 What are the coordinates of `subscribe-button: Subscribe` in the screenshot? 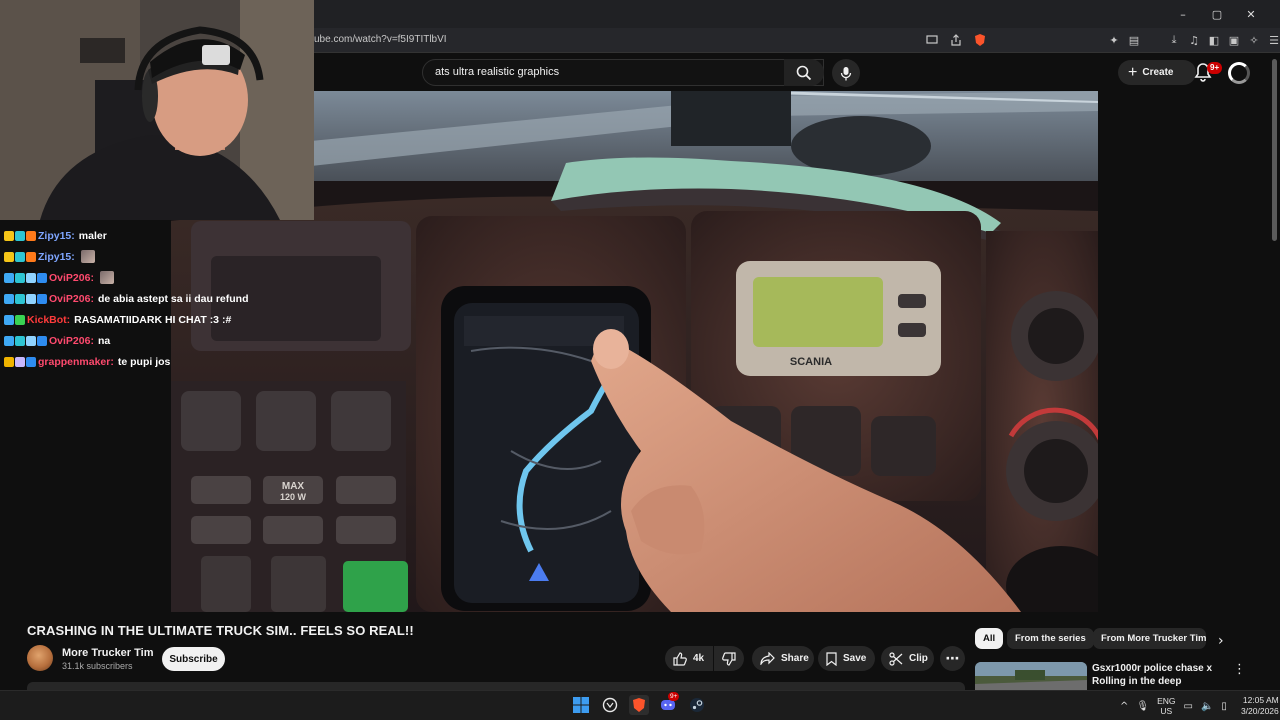 It's located at (193, 659).